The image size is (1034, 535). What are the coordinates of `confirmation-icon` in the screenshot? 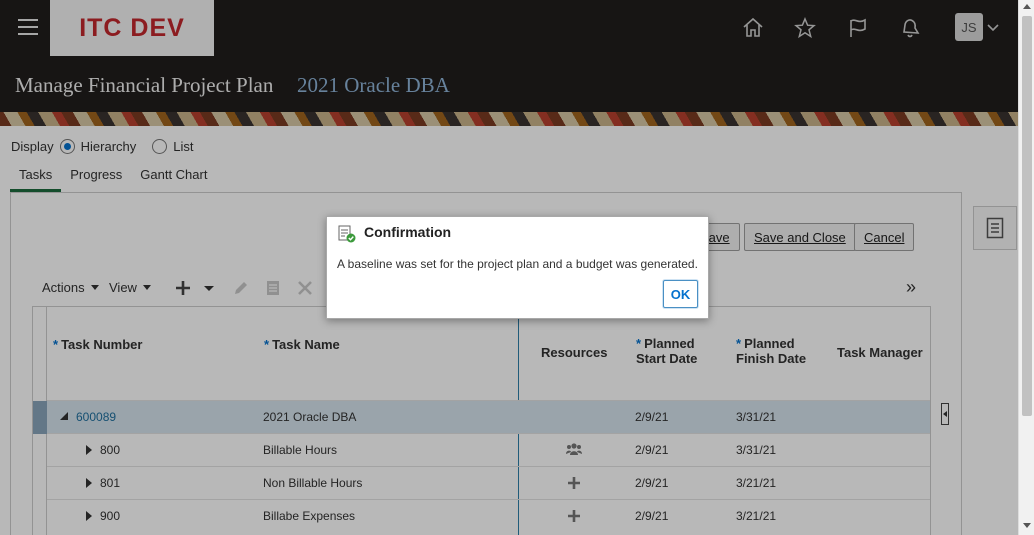 It's located at (347, 234).